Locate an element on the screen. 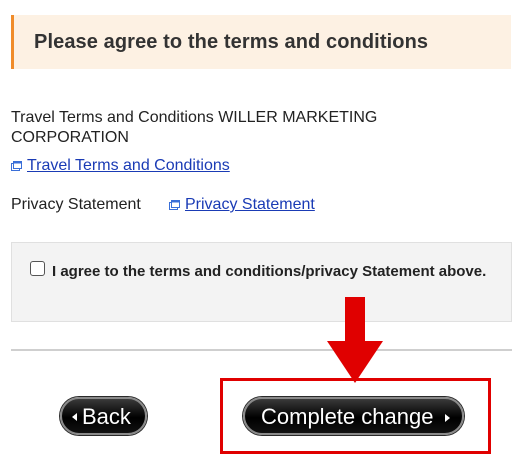 Image resolution: width=522 pixels, height=472 pixels. back-button: Back is located at coordinates (103, 416).